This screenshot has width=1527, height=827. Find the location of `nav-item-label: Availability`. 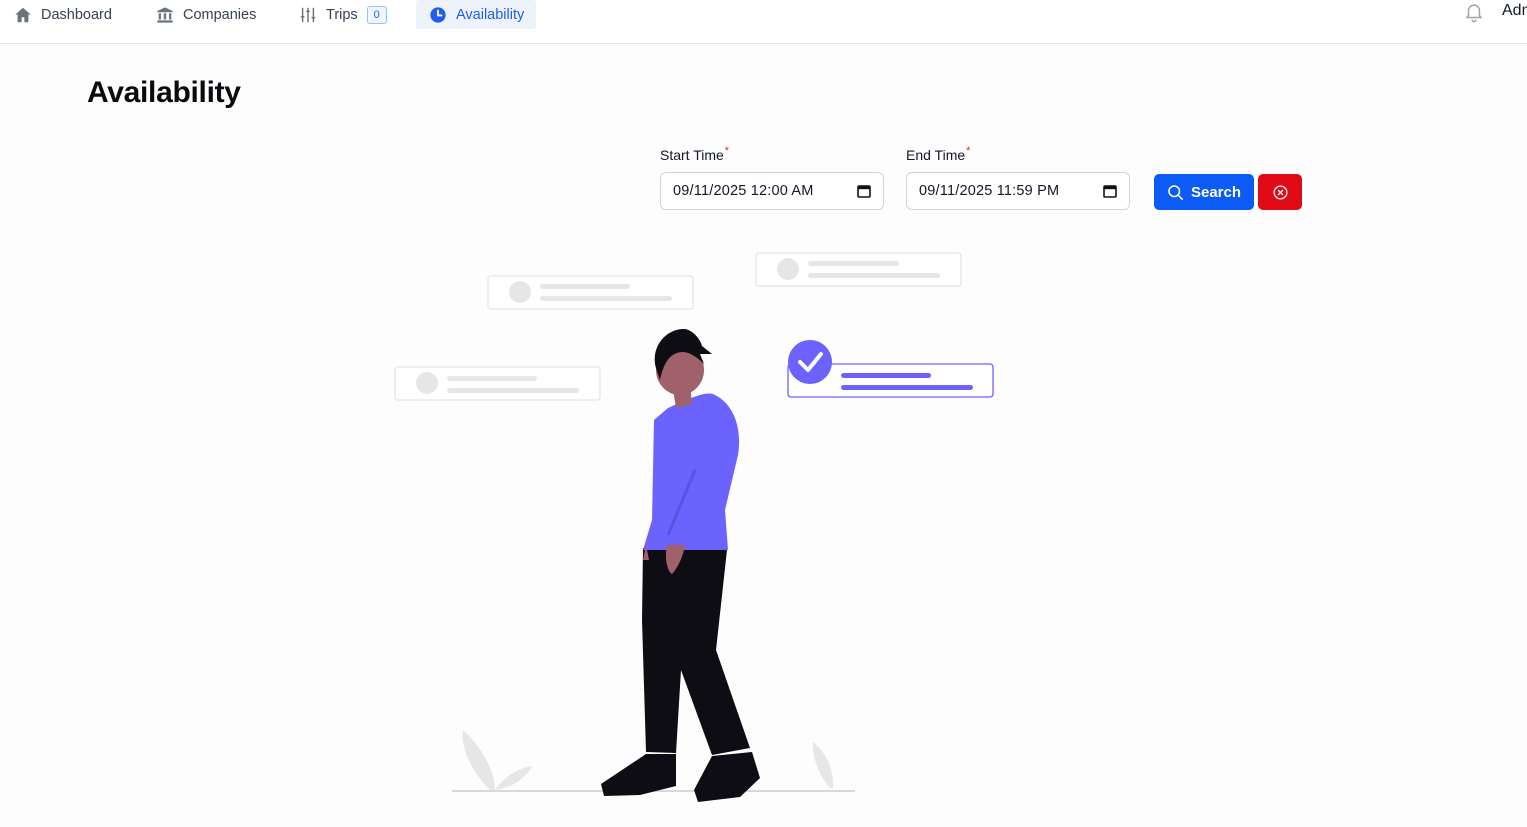

nav-item-label: Availability is located at coordinates (490, 14).